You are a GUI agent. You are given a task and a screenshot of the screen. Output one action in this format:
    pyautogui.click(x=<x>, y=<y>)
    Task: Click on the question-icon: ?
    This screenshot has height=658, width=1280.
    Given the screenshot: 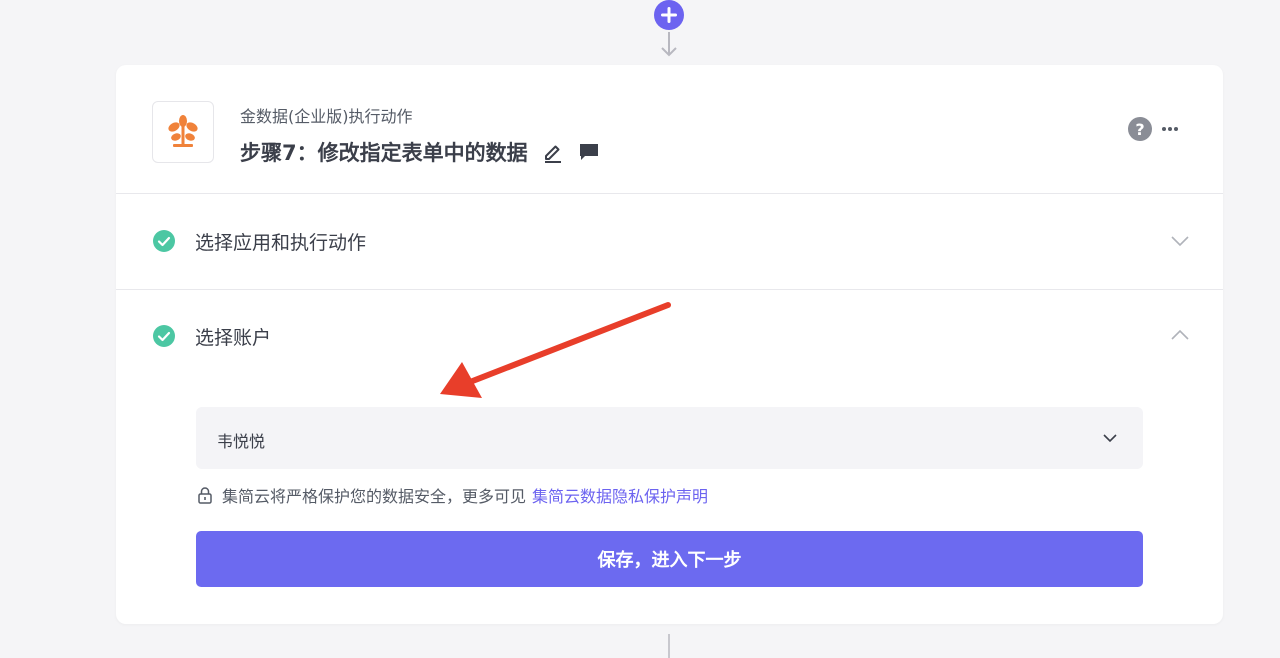 What is the action you would take?
    pyautogui.click(x=1140, y=129)
    